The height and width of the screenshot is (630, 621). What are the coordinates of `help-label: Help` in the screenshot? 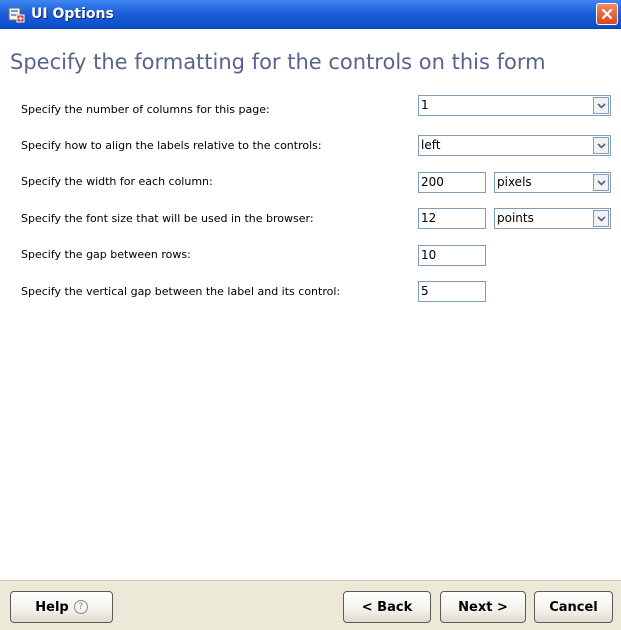 It's located at (52, 607).